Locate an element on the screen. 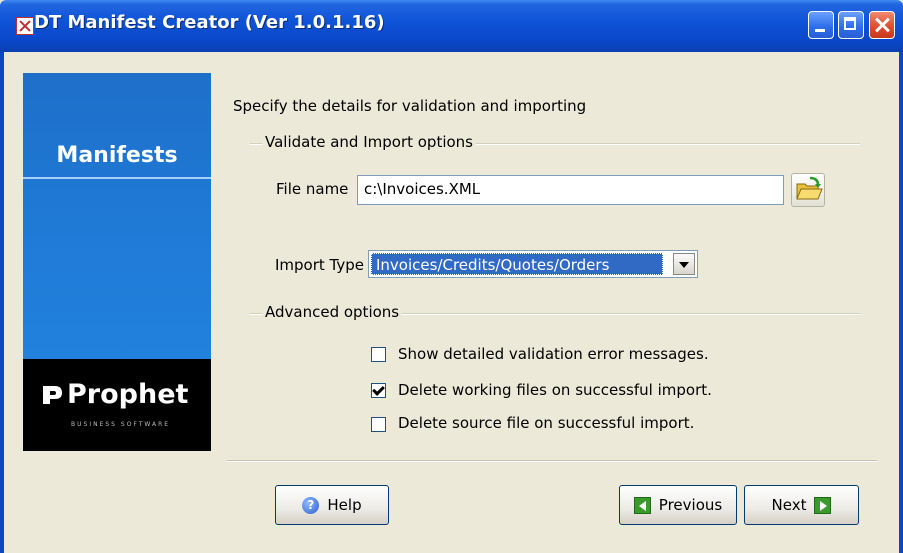  minimize-button is located at coordinates (821, 25).